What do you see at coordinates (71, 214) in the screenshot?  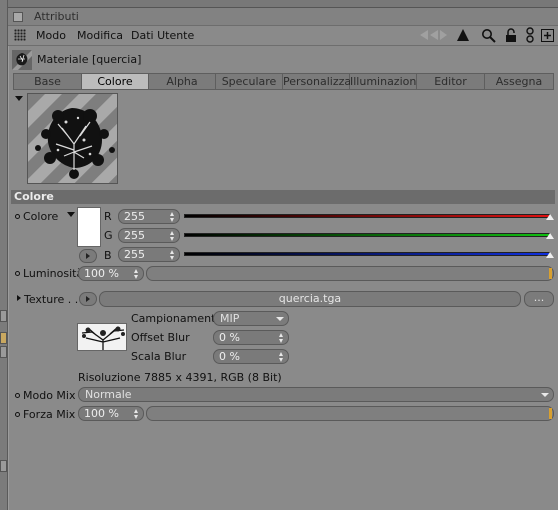 I see `color-picker-toggle-icon` at bounding box center [71, 214].